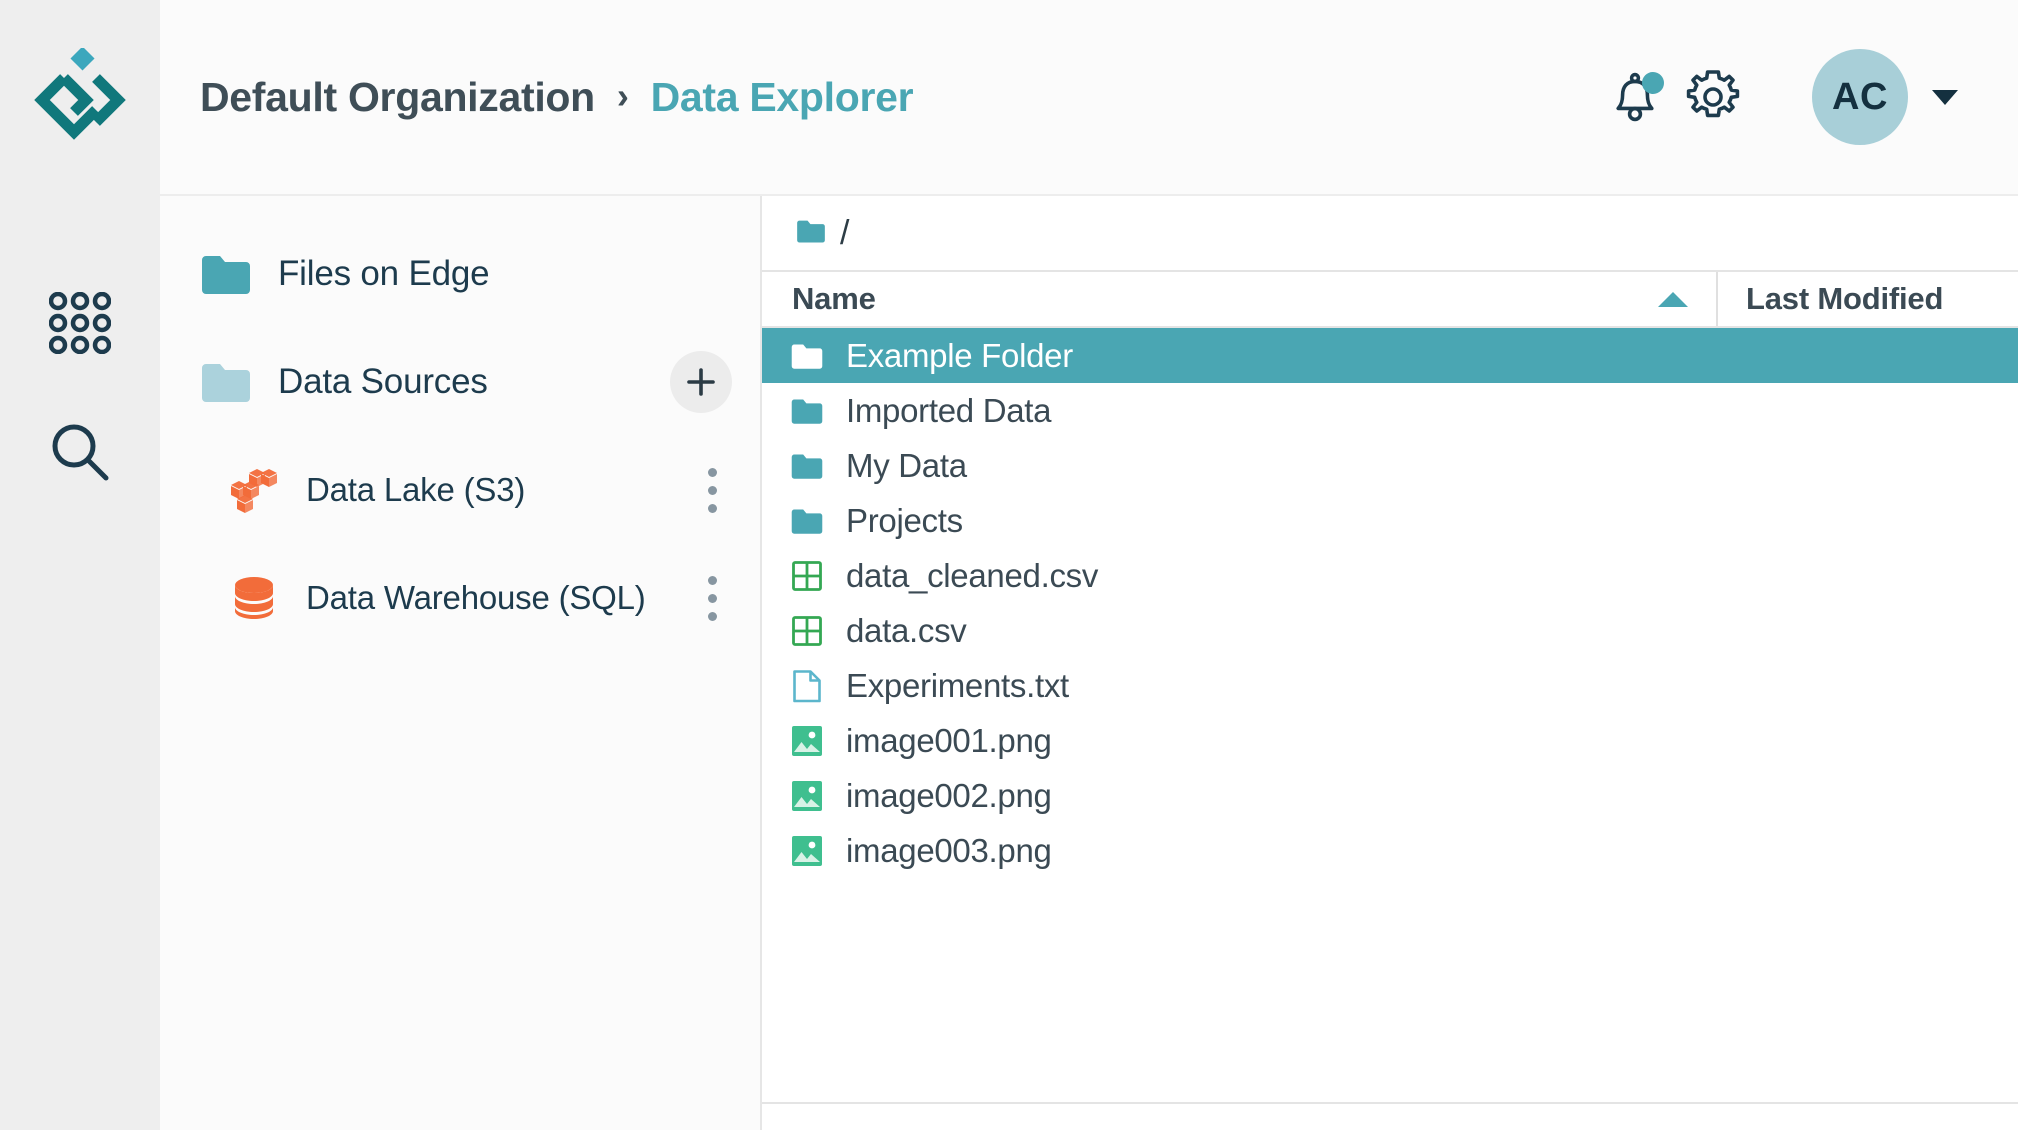 The height and width of the screenshot is (1130, 2018). I want to click on file-name: data_cleaned.csv, so click(972, 575).